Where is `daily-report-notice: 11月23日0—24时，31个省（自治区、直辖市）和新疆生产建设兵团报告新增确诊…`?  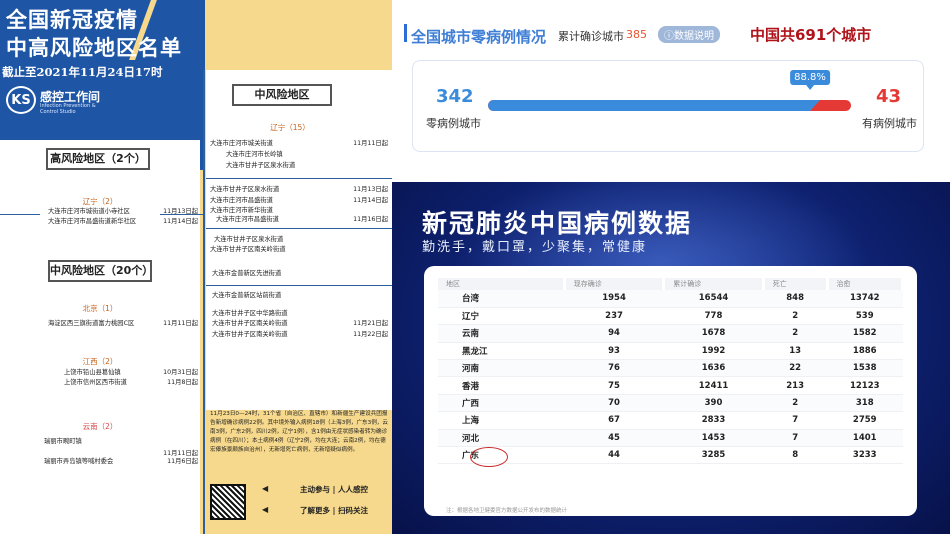
daily-report-notice: 11月23日0—24时，31个省（自治区、直辖市）和新疆生产建设兵团报告新增确诊… is located at coordinates (299, 432).